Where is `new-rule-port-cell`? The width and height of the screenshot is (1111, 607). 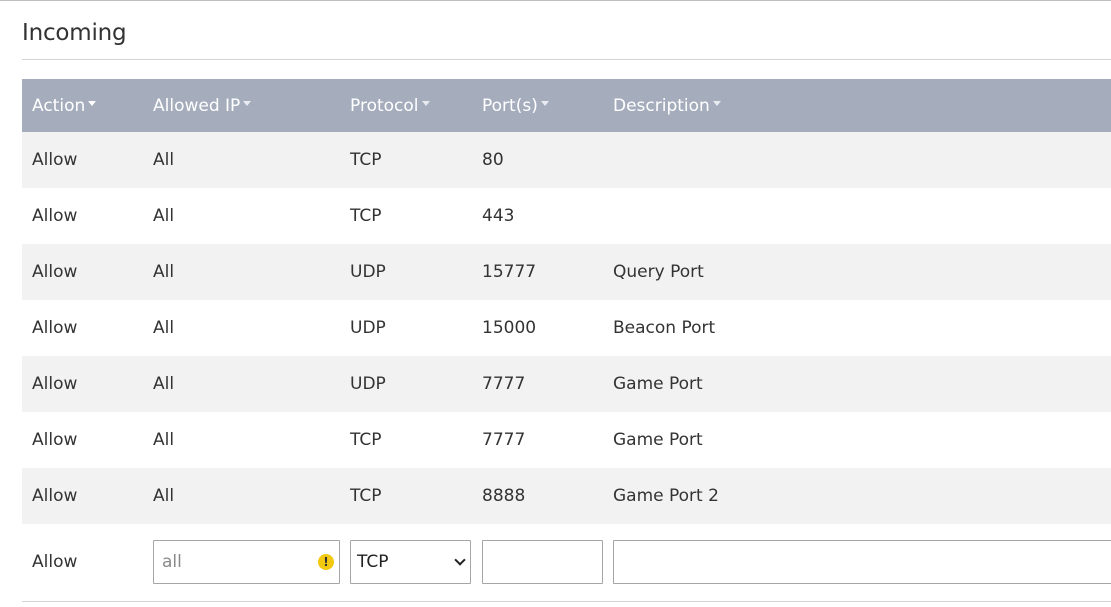 new-rule-port-cell is located at coordinates (537, 562).